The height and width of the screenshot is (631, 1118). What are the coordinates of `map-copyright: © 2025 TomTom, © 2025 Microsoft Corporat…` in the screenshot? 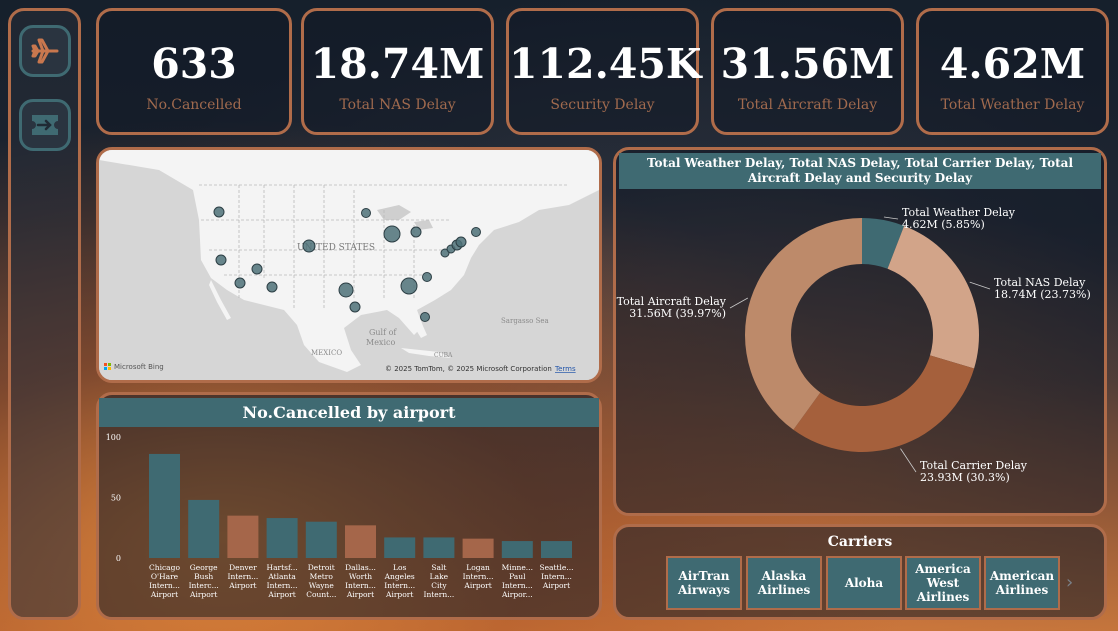 It's located at (468, 369).